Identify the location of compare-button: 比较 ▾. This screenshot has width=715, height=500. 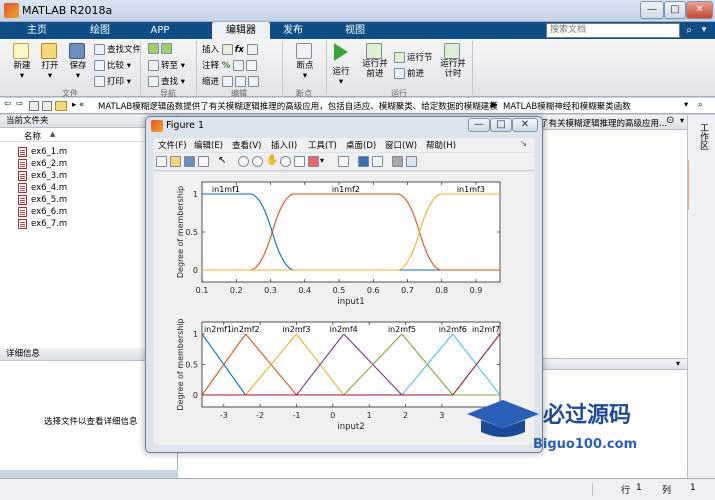
(112, 65).